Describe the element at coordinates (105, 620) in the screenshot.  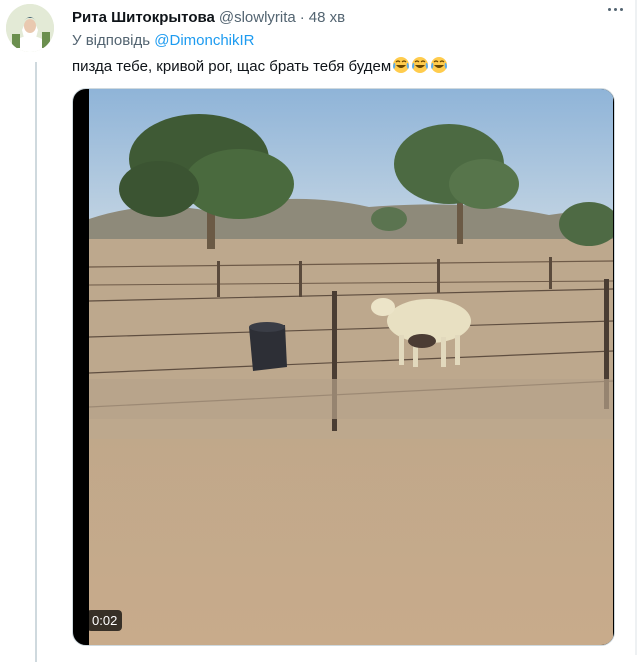
I see `video-duration-badge: 0:02` at that location.